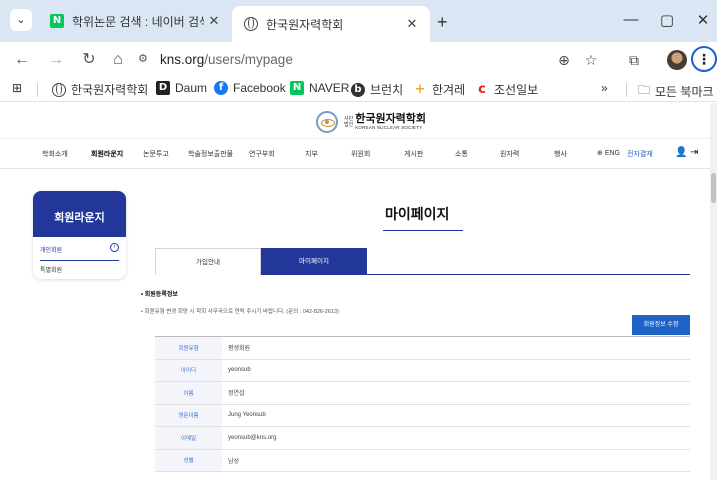 This screenshot has height=480, width=717. Describe the element at coordinates (422, 392) in the screenshot. I see `table-row: 이름 정연섭` at that location.